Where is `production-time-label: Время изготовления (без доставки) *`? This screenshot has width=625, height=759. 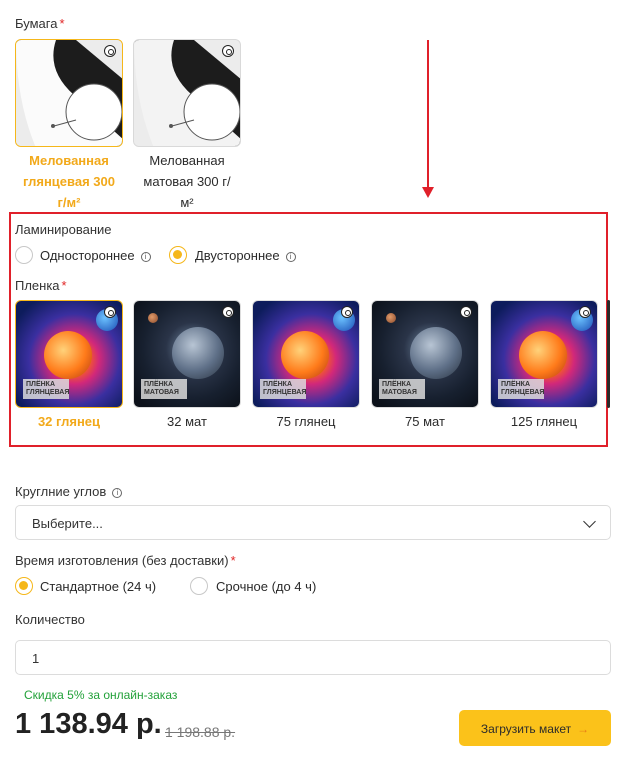 production-time-label: Время изготовления (без доставки) * is located at coordinates (125, 560).